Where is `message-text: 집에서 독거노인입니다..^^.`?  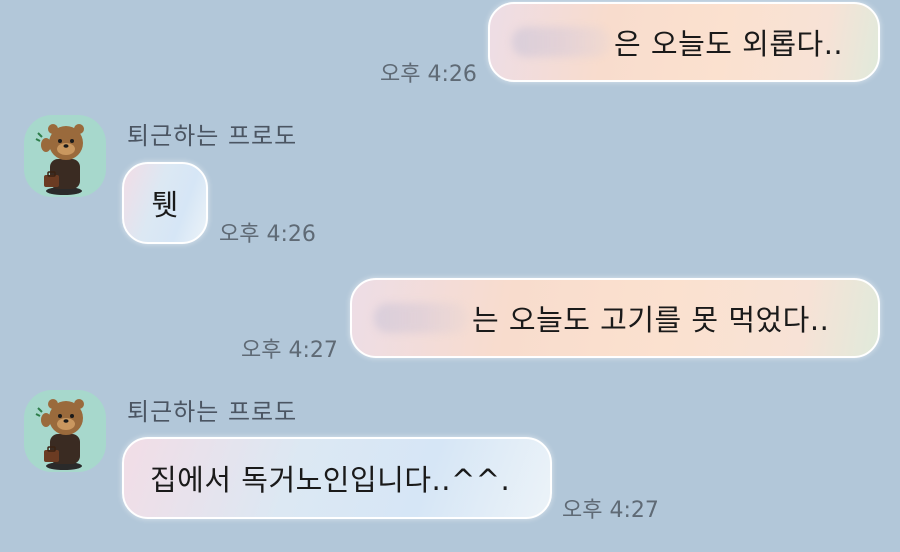
message-text: 집에서 독거노인입니다..^^. is located at coordinates (330, 480).